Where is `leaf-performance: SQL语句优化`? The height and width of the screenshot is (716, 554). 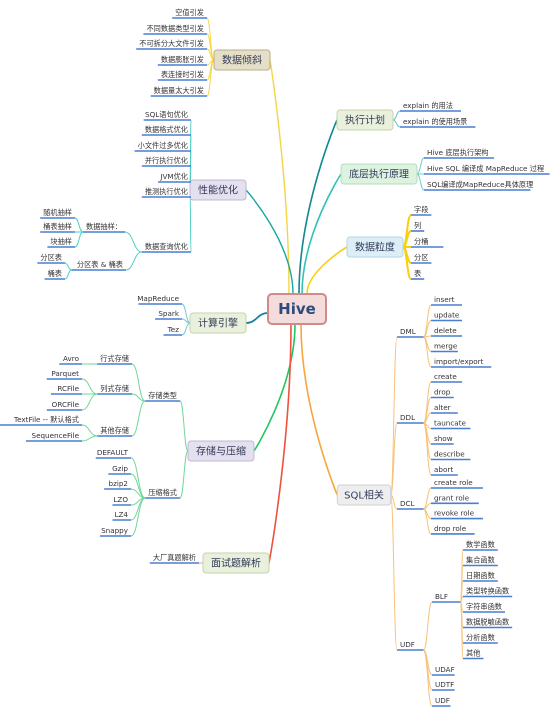 leaf-performance: SQL语句优化 is located at coordinates (166, 114).